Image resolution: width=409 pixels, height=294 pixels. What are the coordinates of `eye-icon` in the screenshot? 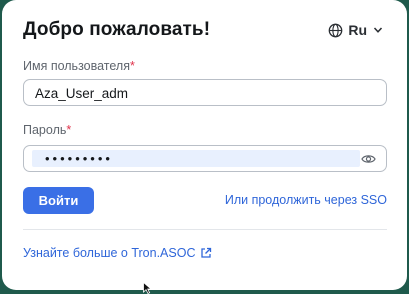 It's located at (368, 159).